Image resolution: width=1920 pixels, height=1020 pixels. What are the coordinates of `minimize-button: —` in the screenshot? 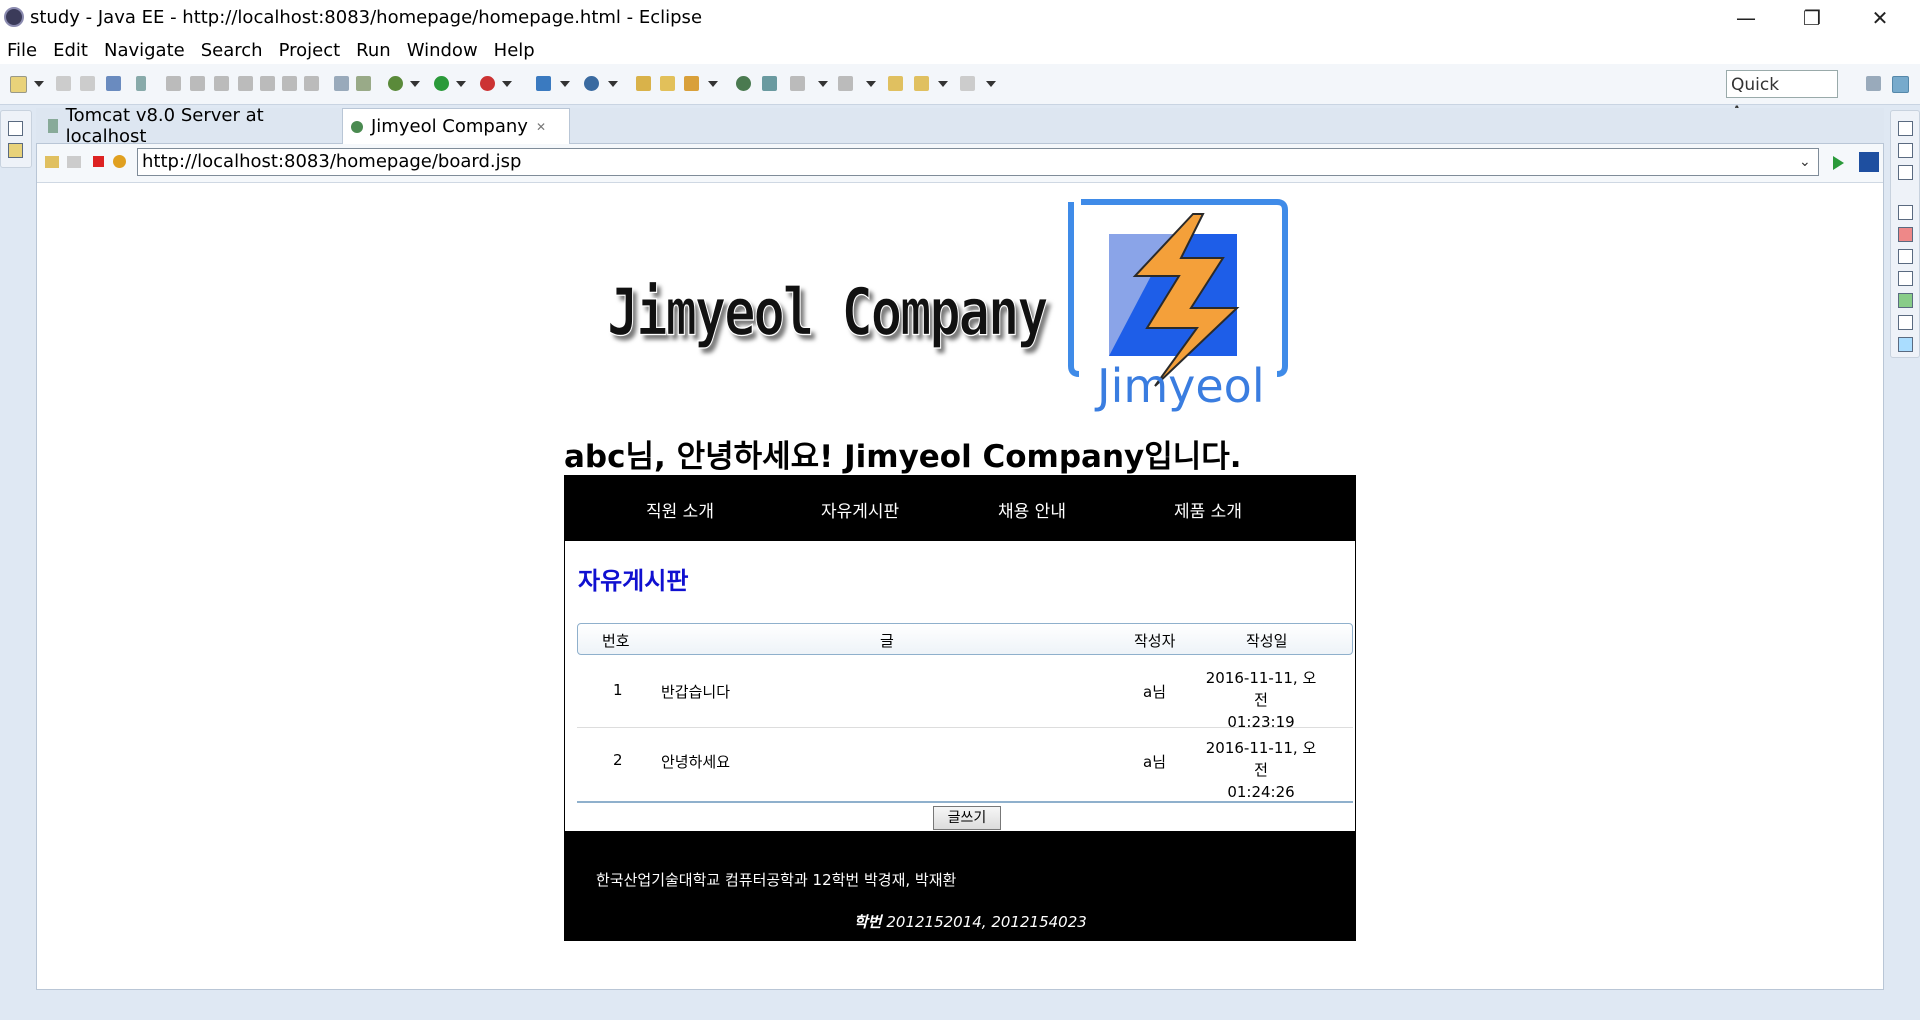 It's located at (1746, 18).